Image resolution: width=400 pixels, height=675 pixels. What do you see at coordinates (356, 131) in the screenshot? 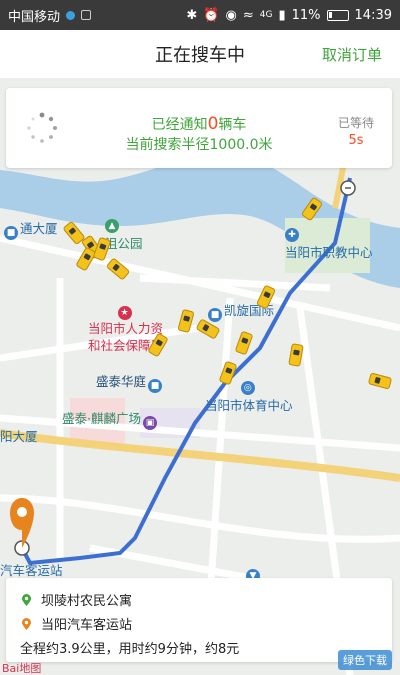
I see `wait-timer: 已等待 5s` at bounding box center [356, 131].